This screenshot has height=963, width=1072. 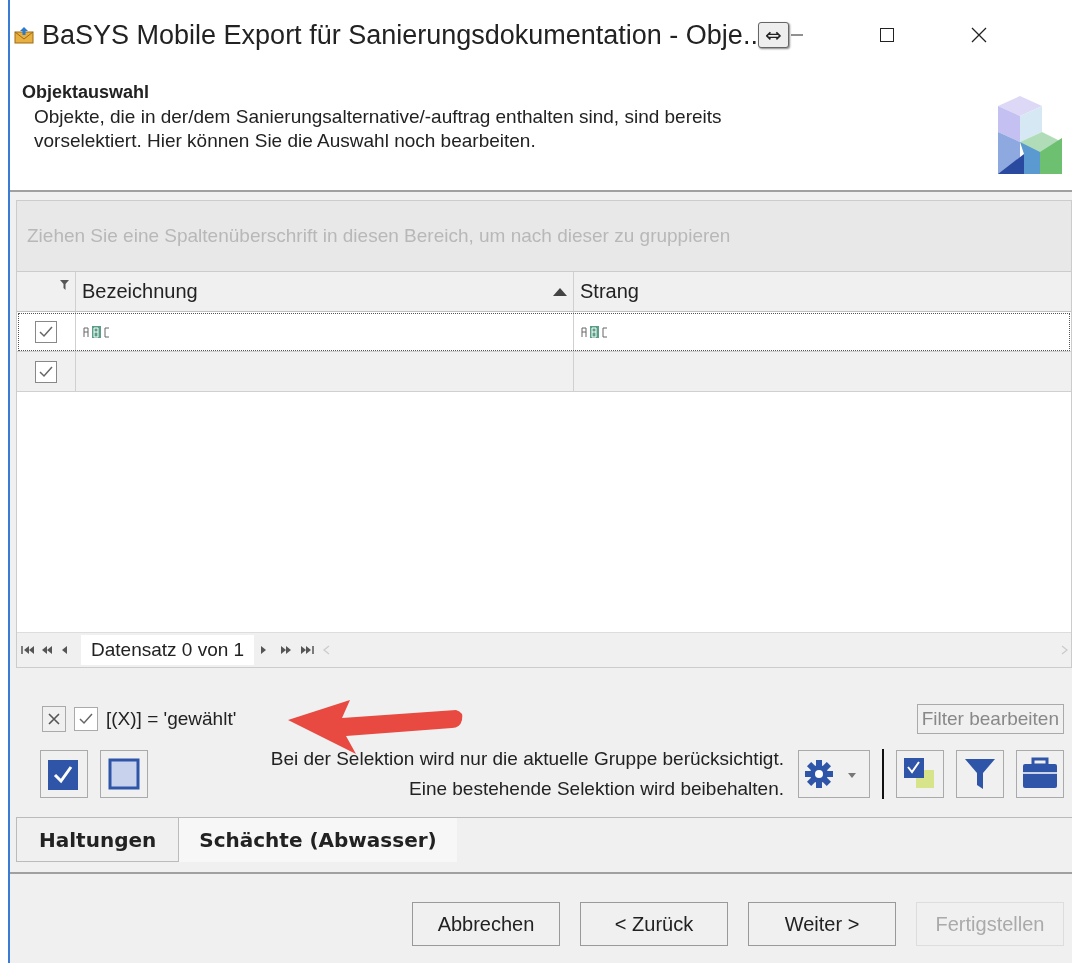 I want to click on column-header: Strang, so click(x=822, y=291).